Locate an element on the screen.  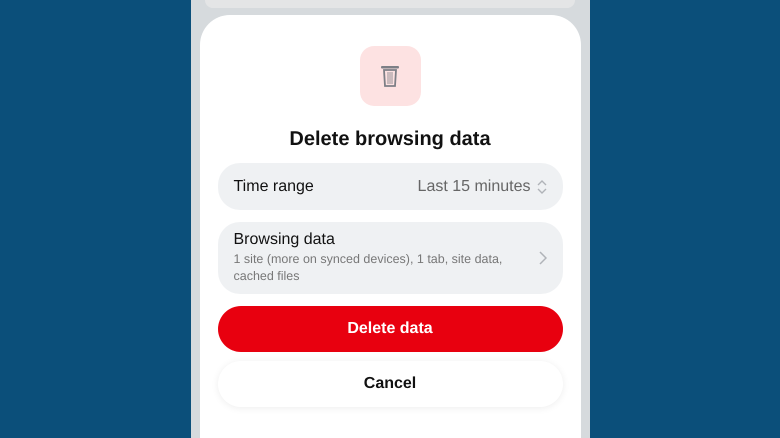
browsing-data-row: Browsing data 1 site (more on synced devices), 1 tab, site data, cached files is located at coordinates (390, 258).